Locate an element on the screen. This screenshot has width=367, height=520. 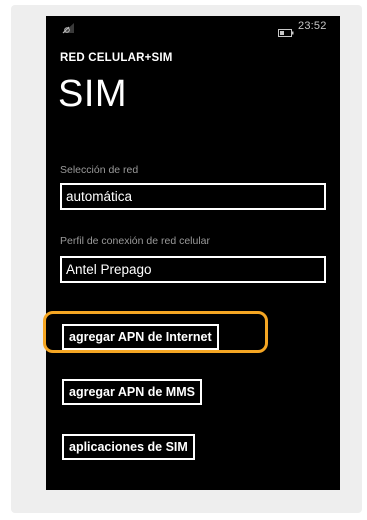
network-selection-field: automática is located at coordinates (193, 196).